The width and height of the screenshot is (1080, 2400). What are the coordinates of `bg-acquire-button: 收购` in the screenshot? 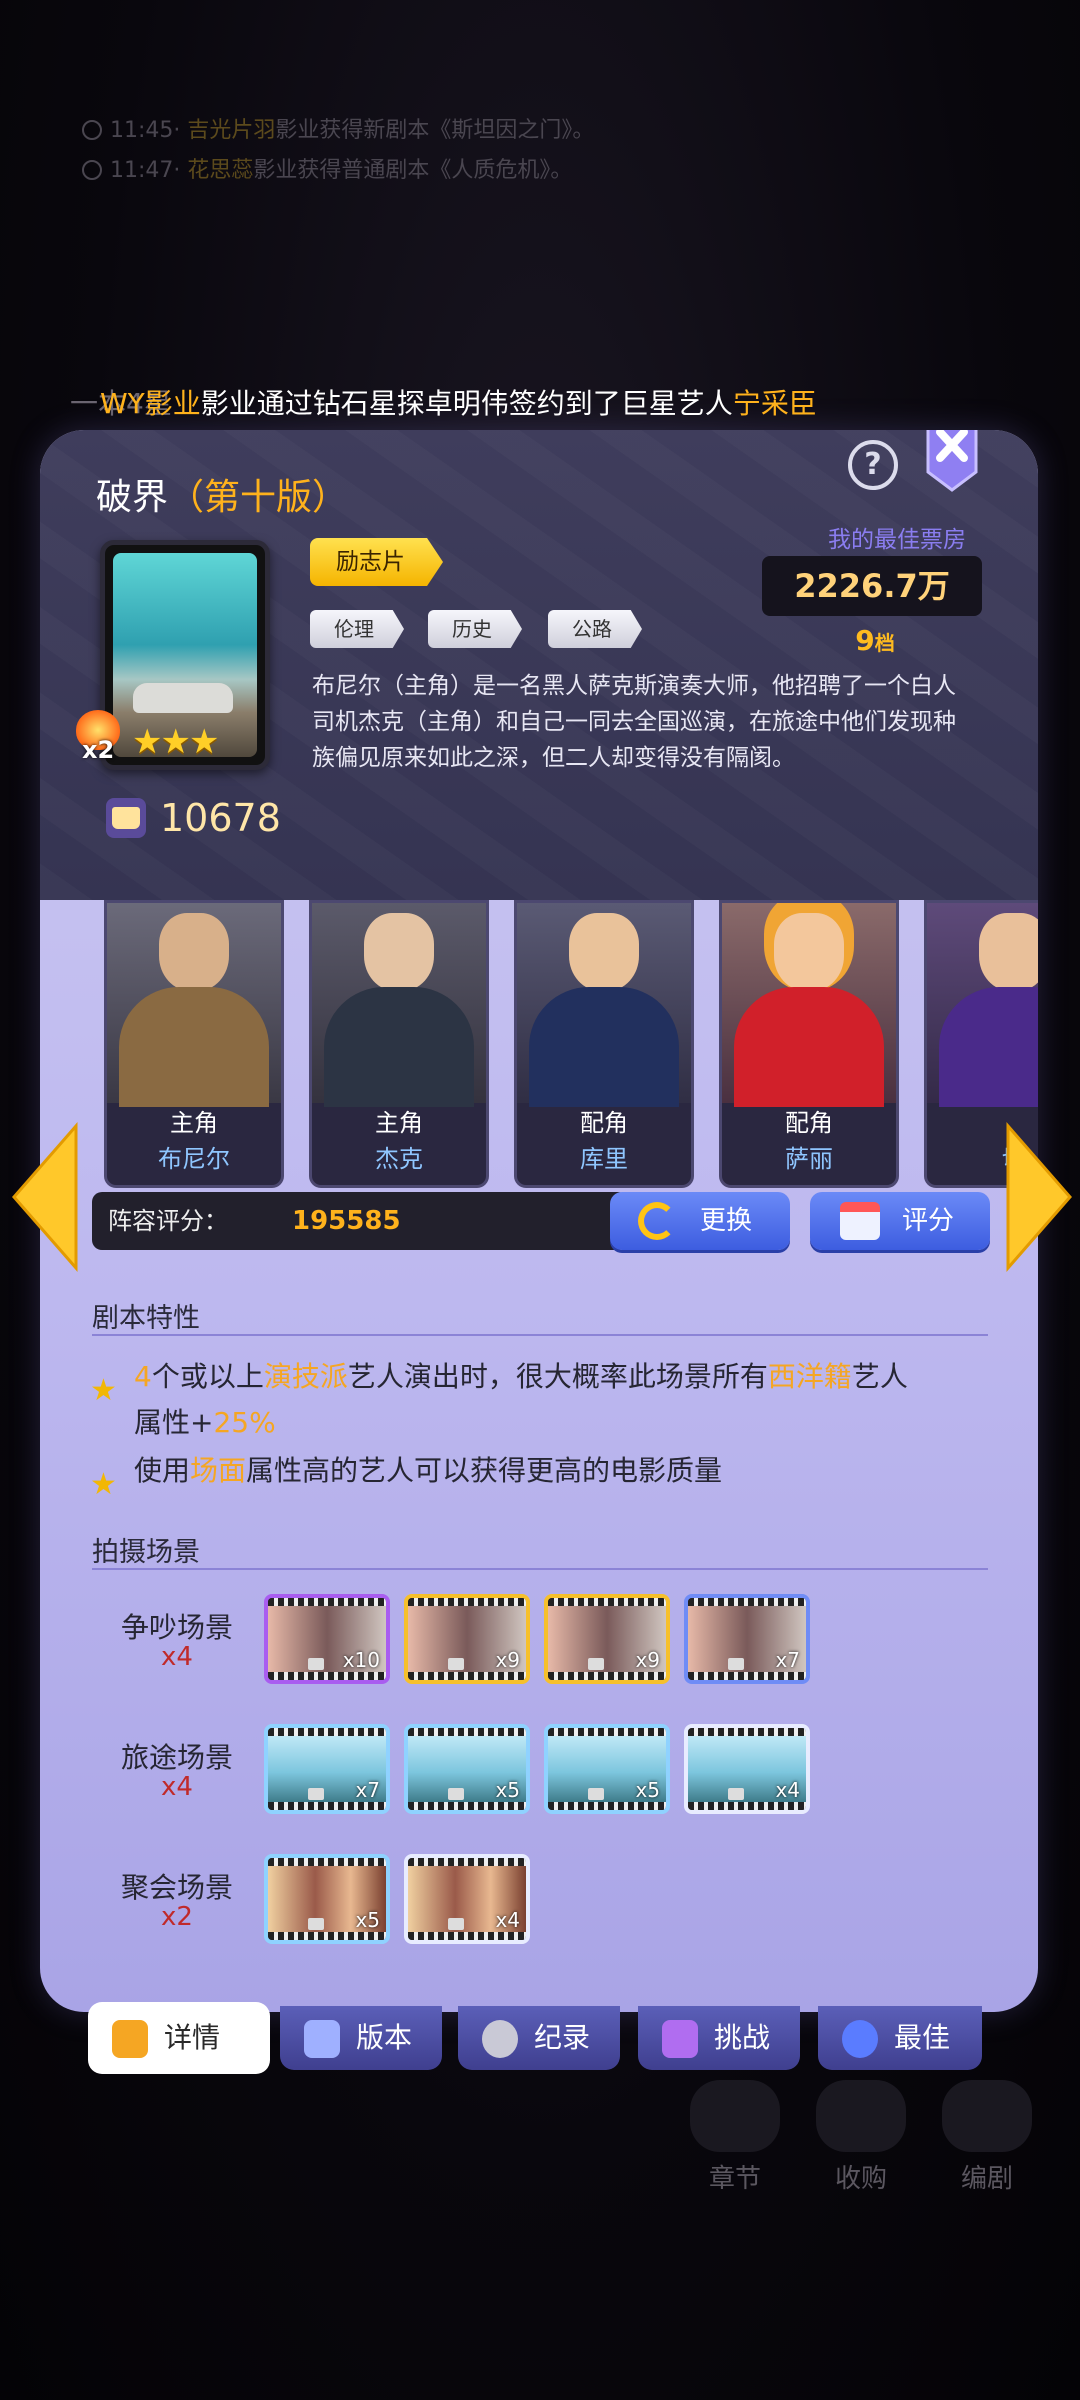 It's located at (861, 2137).